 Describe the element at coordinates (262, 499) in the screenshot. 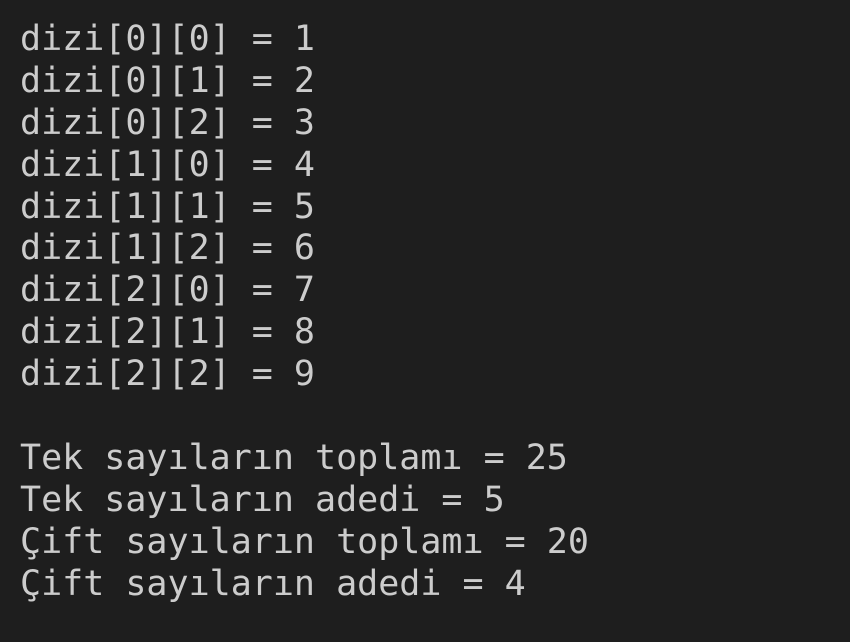

I see `odd-count-line: Tek sayıların adedi = 5` at that location.